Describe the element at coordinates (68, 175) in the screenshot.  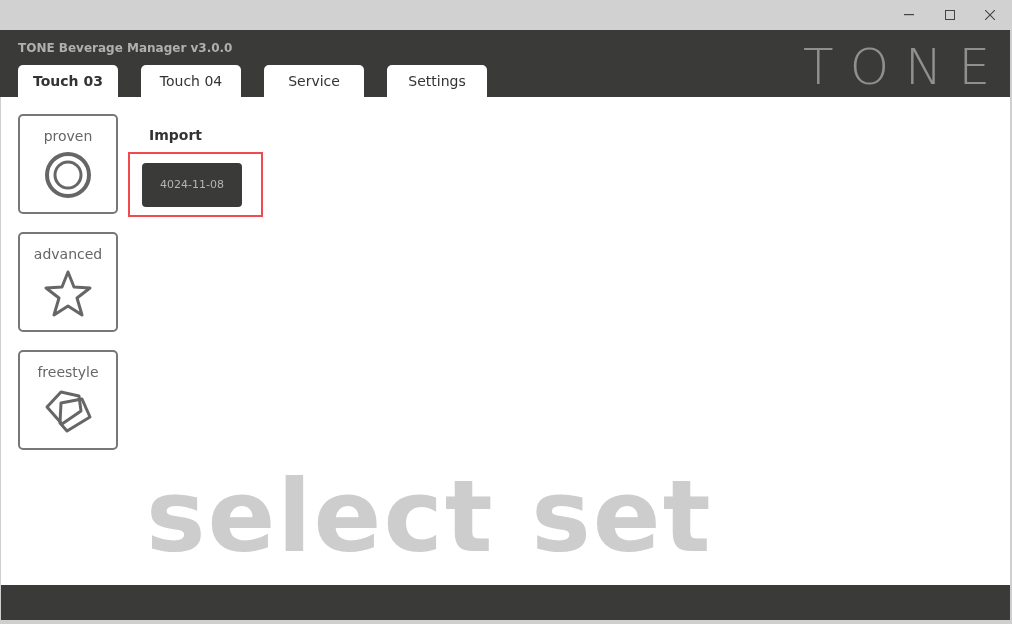
I see `concentric-circles-icon` at that location.